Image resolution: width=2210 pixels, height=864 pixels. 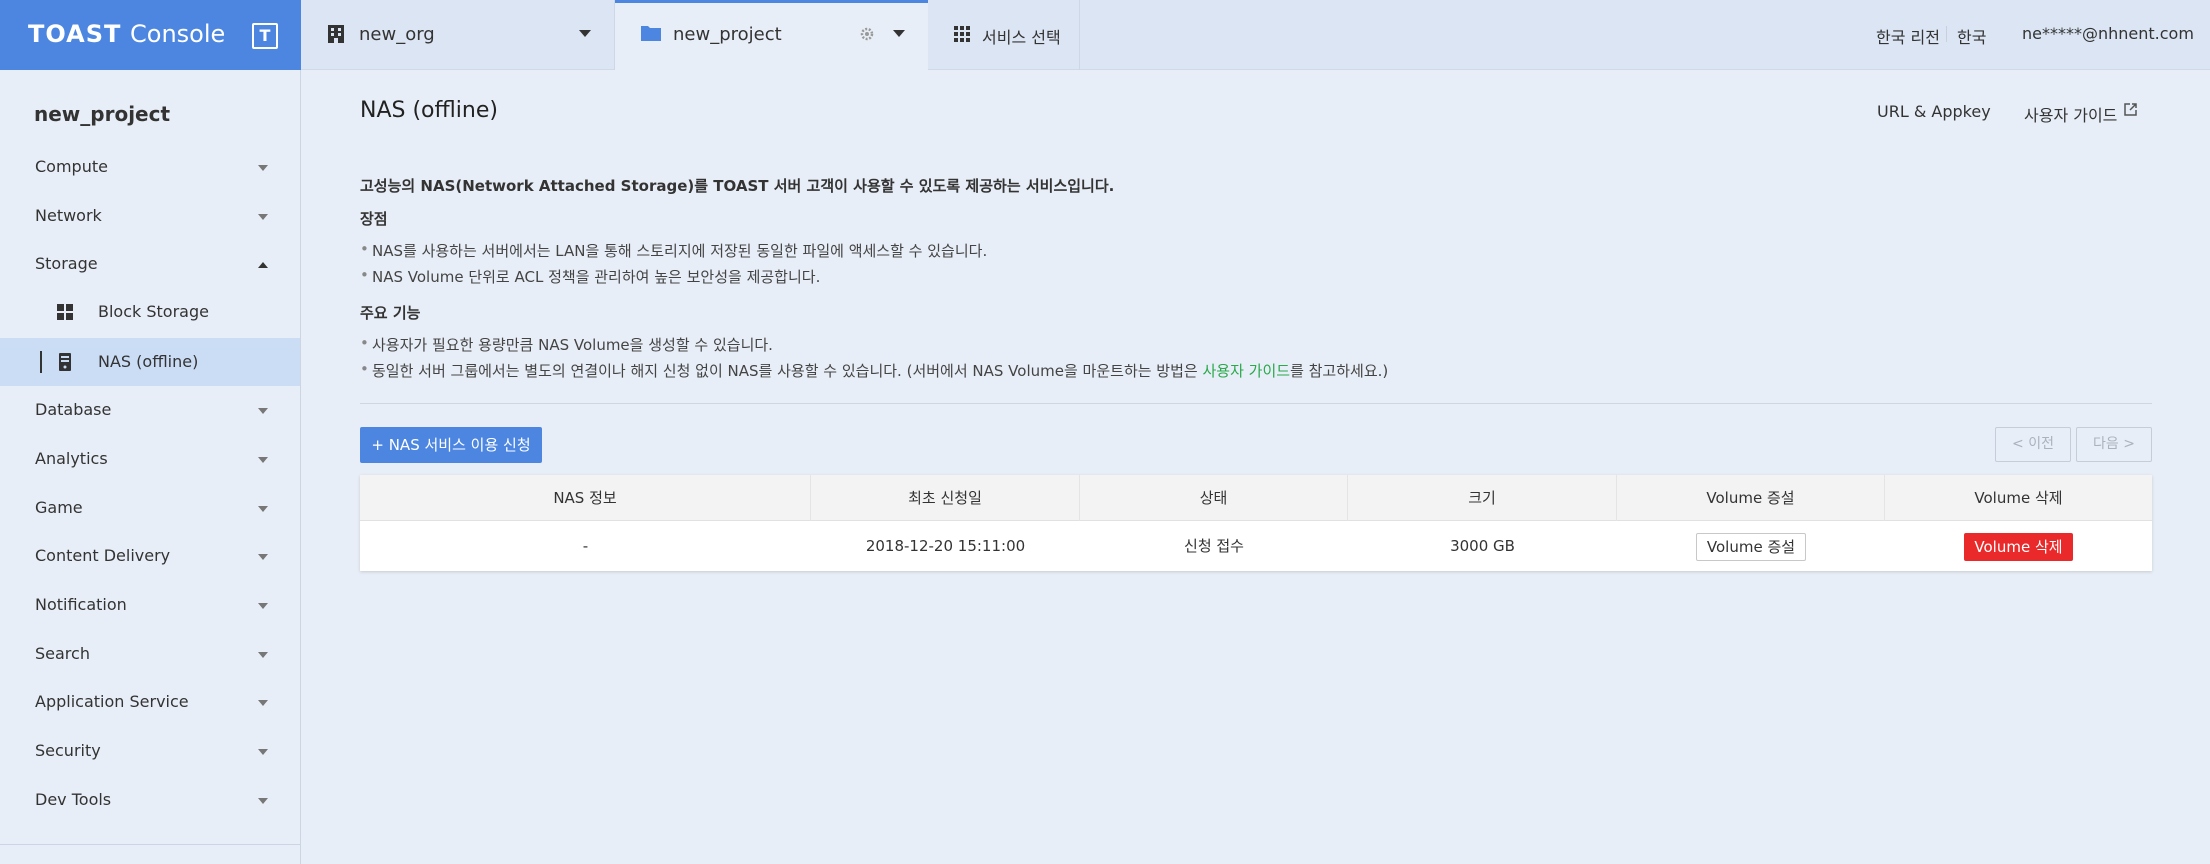 What do you see at coordinates (945, 546) in the screenshot?
I see `created-date-cell: 2018-12-20 15:11:00` at bounding box center [945, 546].